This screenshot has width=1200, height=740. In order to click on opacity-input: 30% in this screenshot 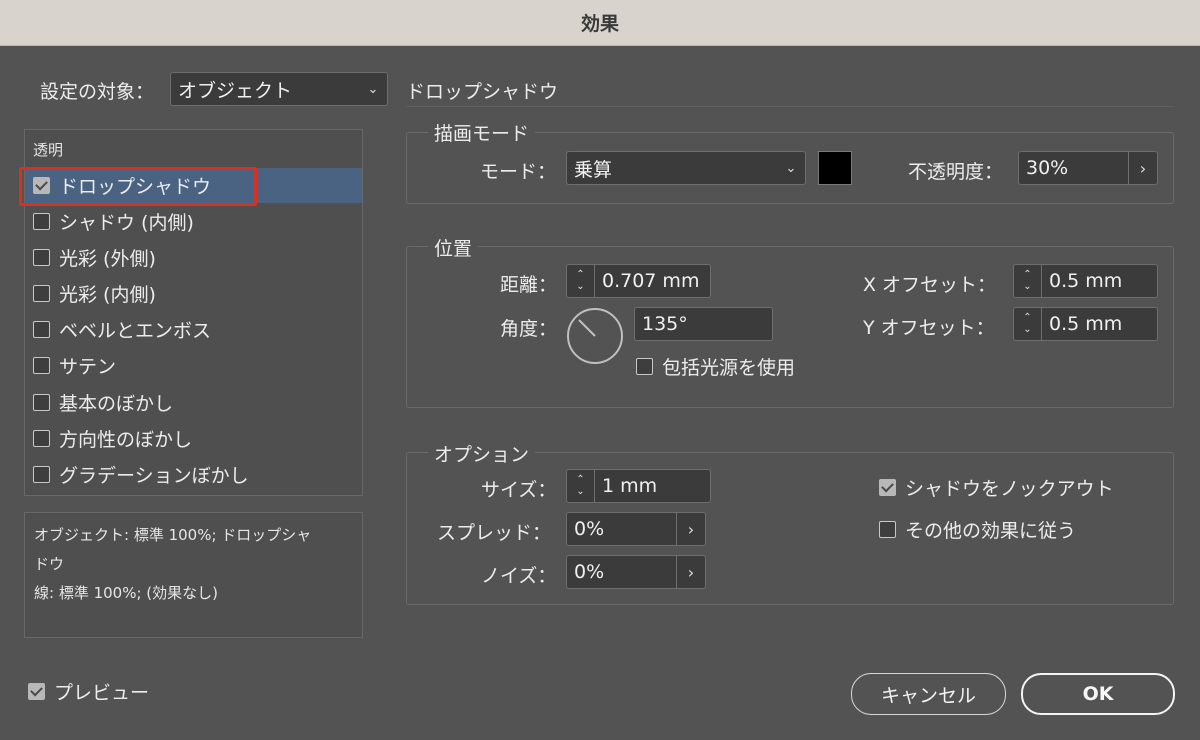, I will do `click(1073, 168)`.